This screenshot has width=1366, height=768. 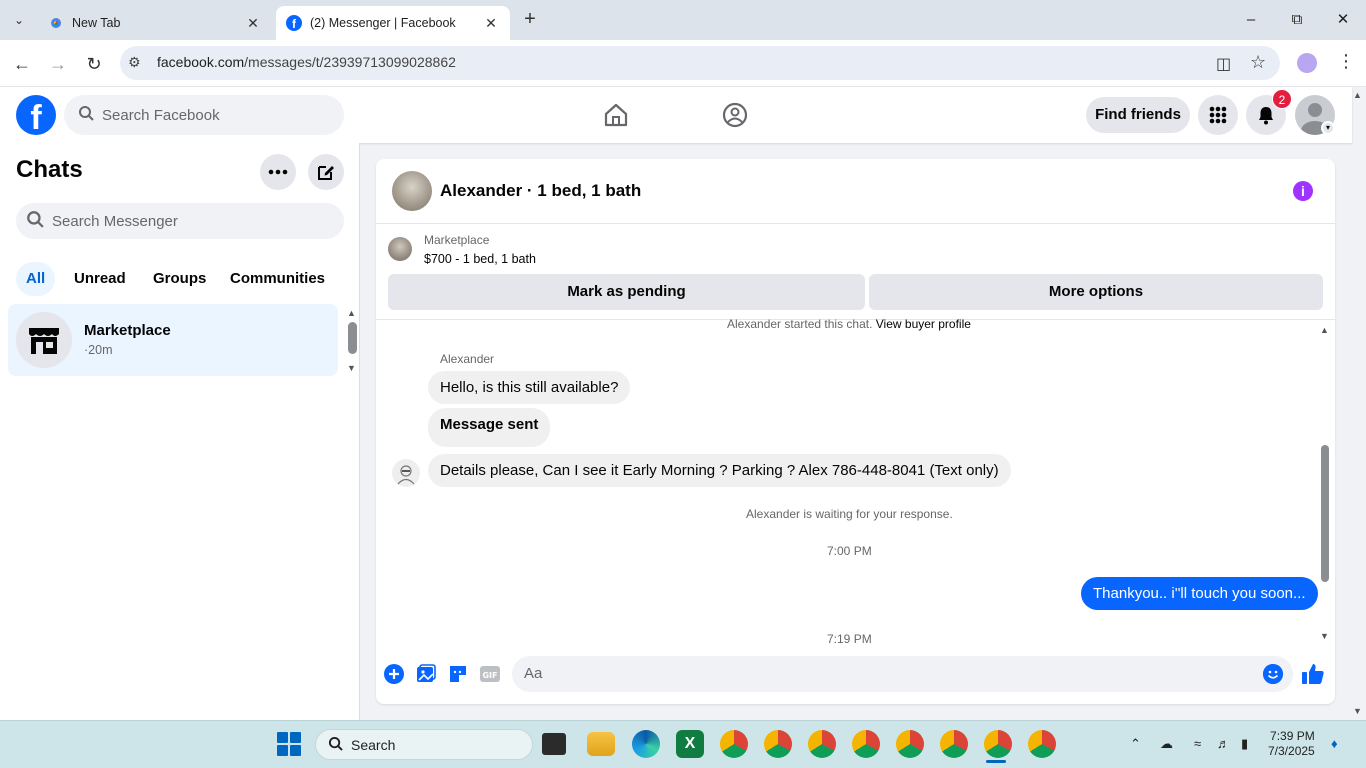 I want to click on onedrive-icon: ☁, so click(x=1166, y=744).